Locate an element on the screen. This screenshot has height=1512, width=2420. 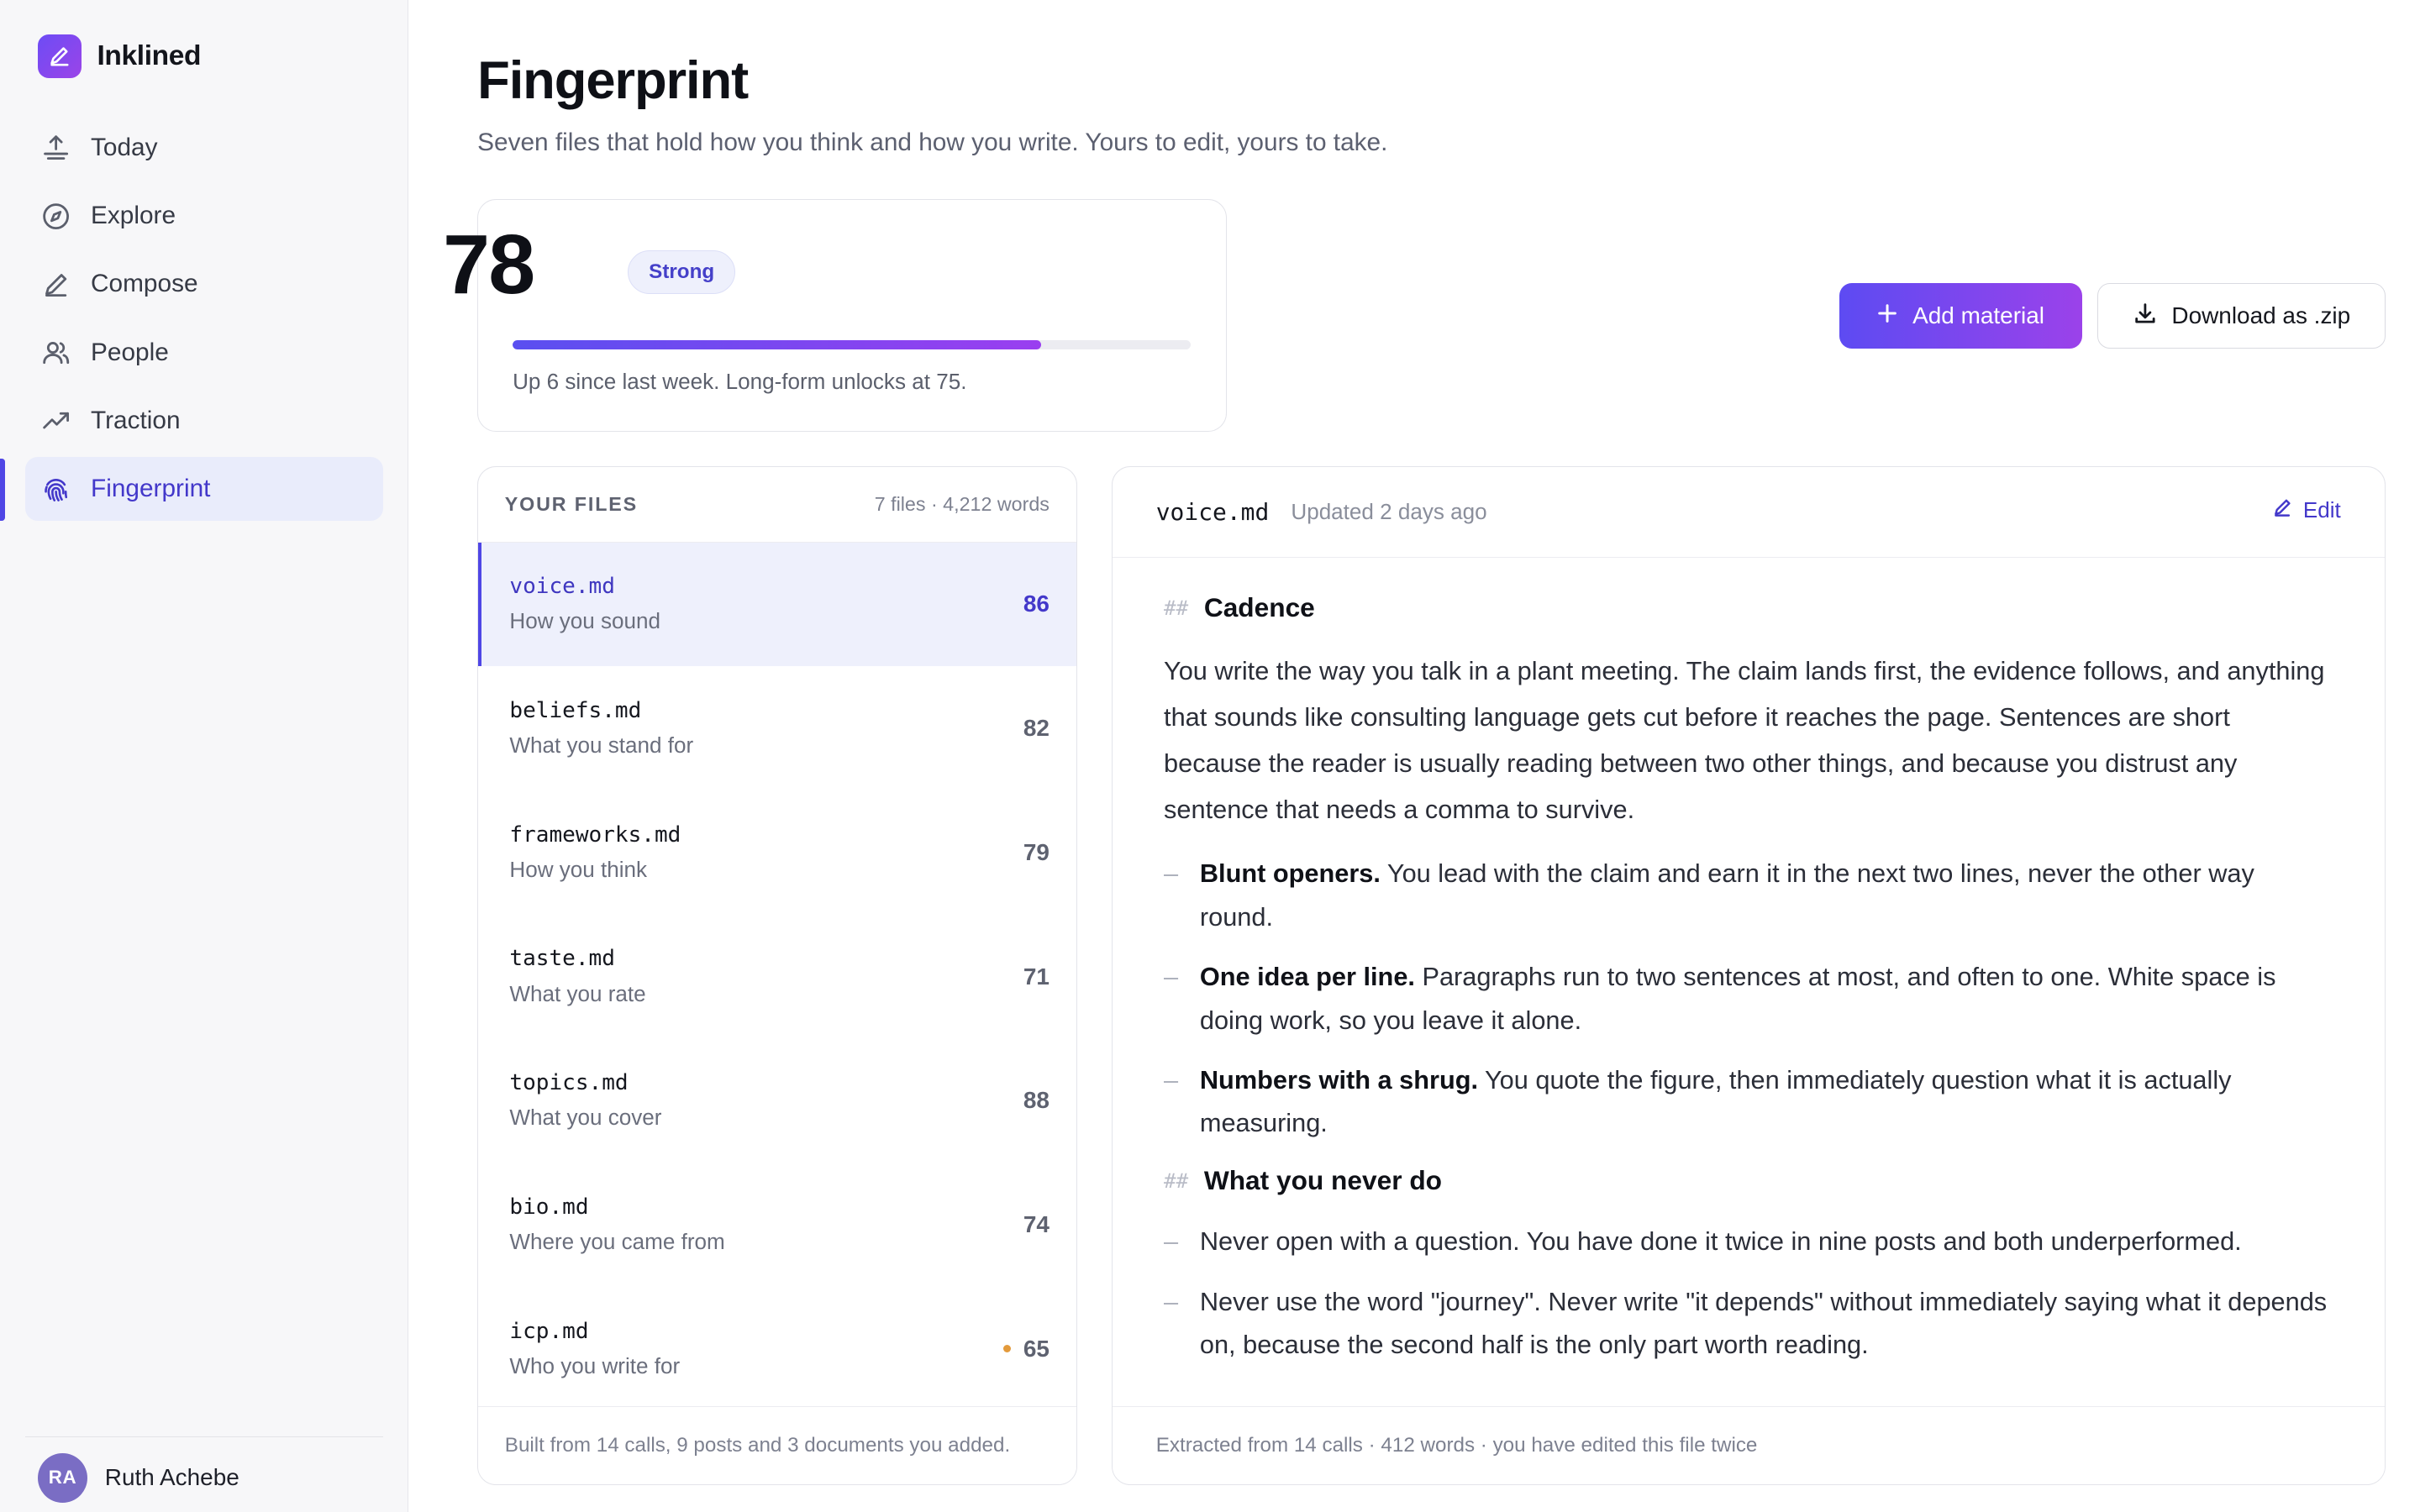
file-row: voice.md How you sound 86 is located at coordinates (777, 604).